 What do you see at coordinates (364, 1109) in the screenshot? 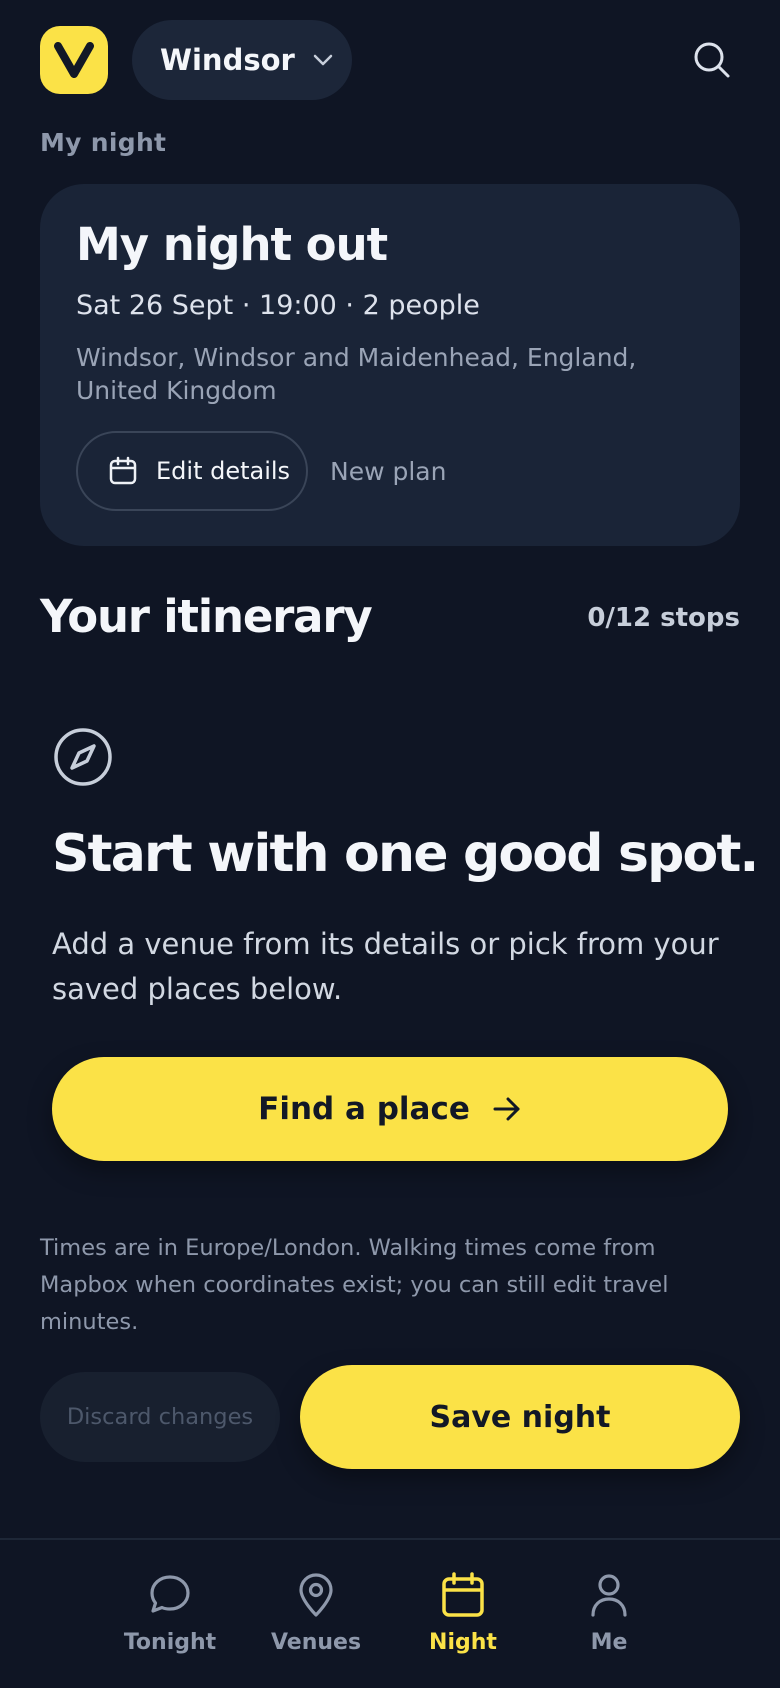
I see `find-place-label: Find a place` at bounding box center [364, 1109].